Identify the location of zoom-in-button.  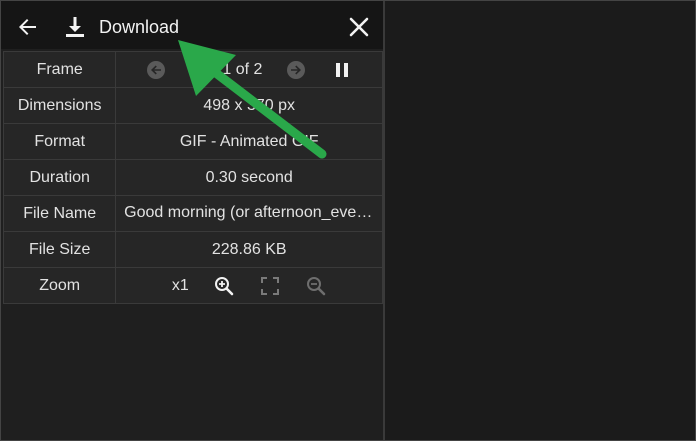
(224, 285).